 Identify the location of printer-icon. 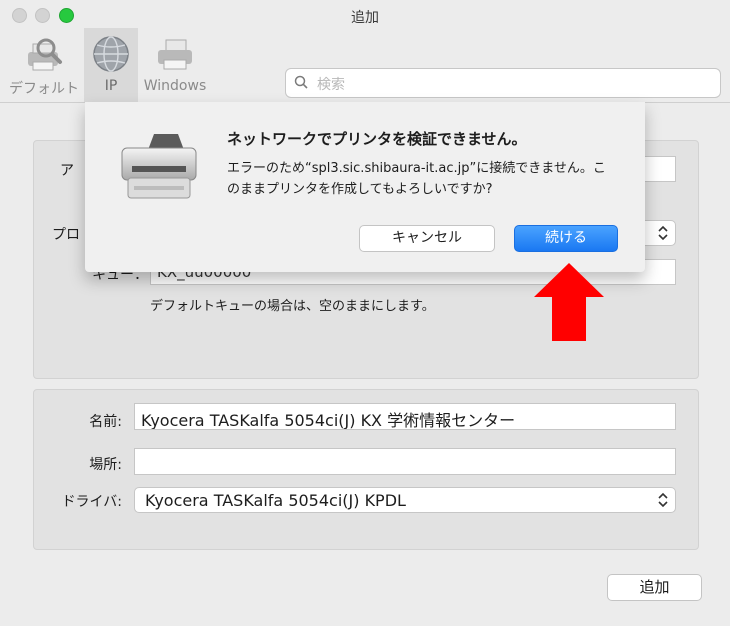
(159, 166).